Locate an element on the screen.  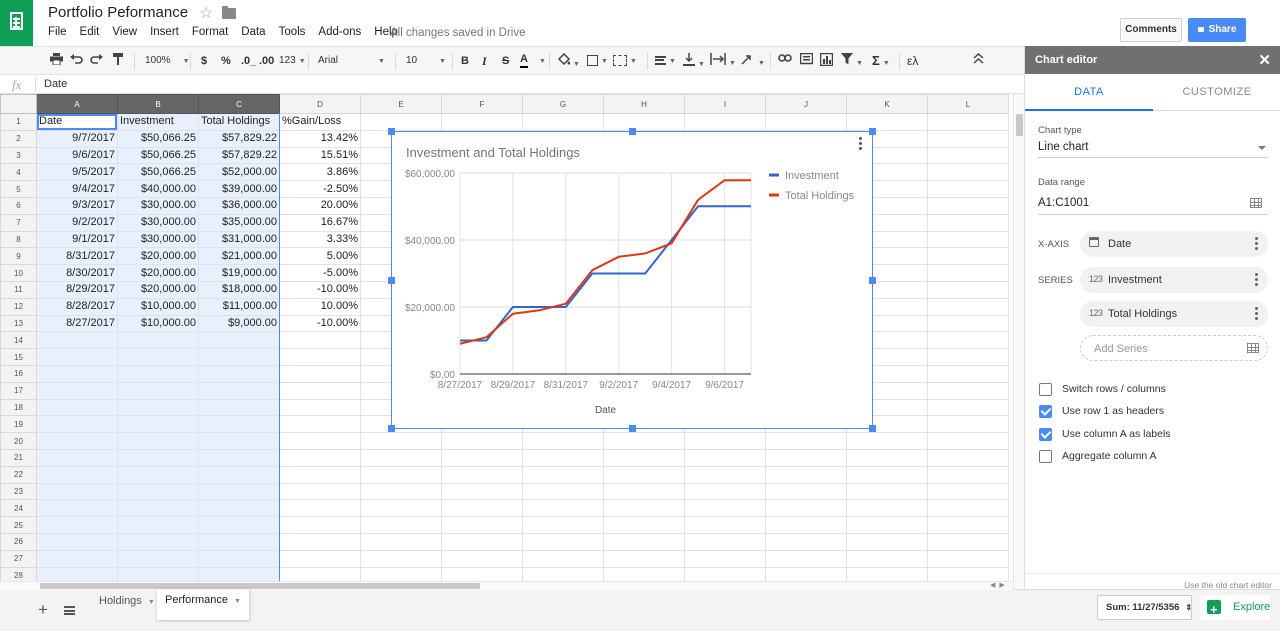
row-header: 4 is located at coordinates (18, 172).